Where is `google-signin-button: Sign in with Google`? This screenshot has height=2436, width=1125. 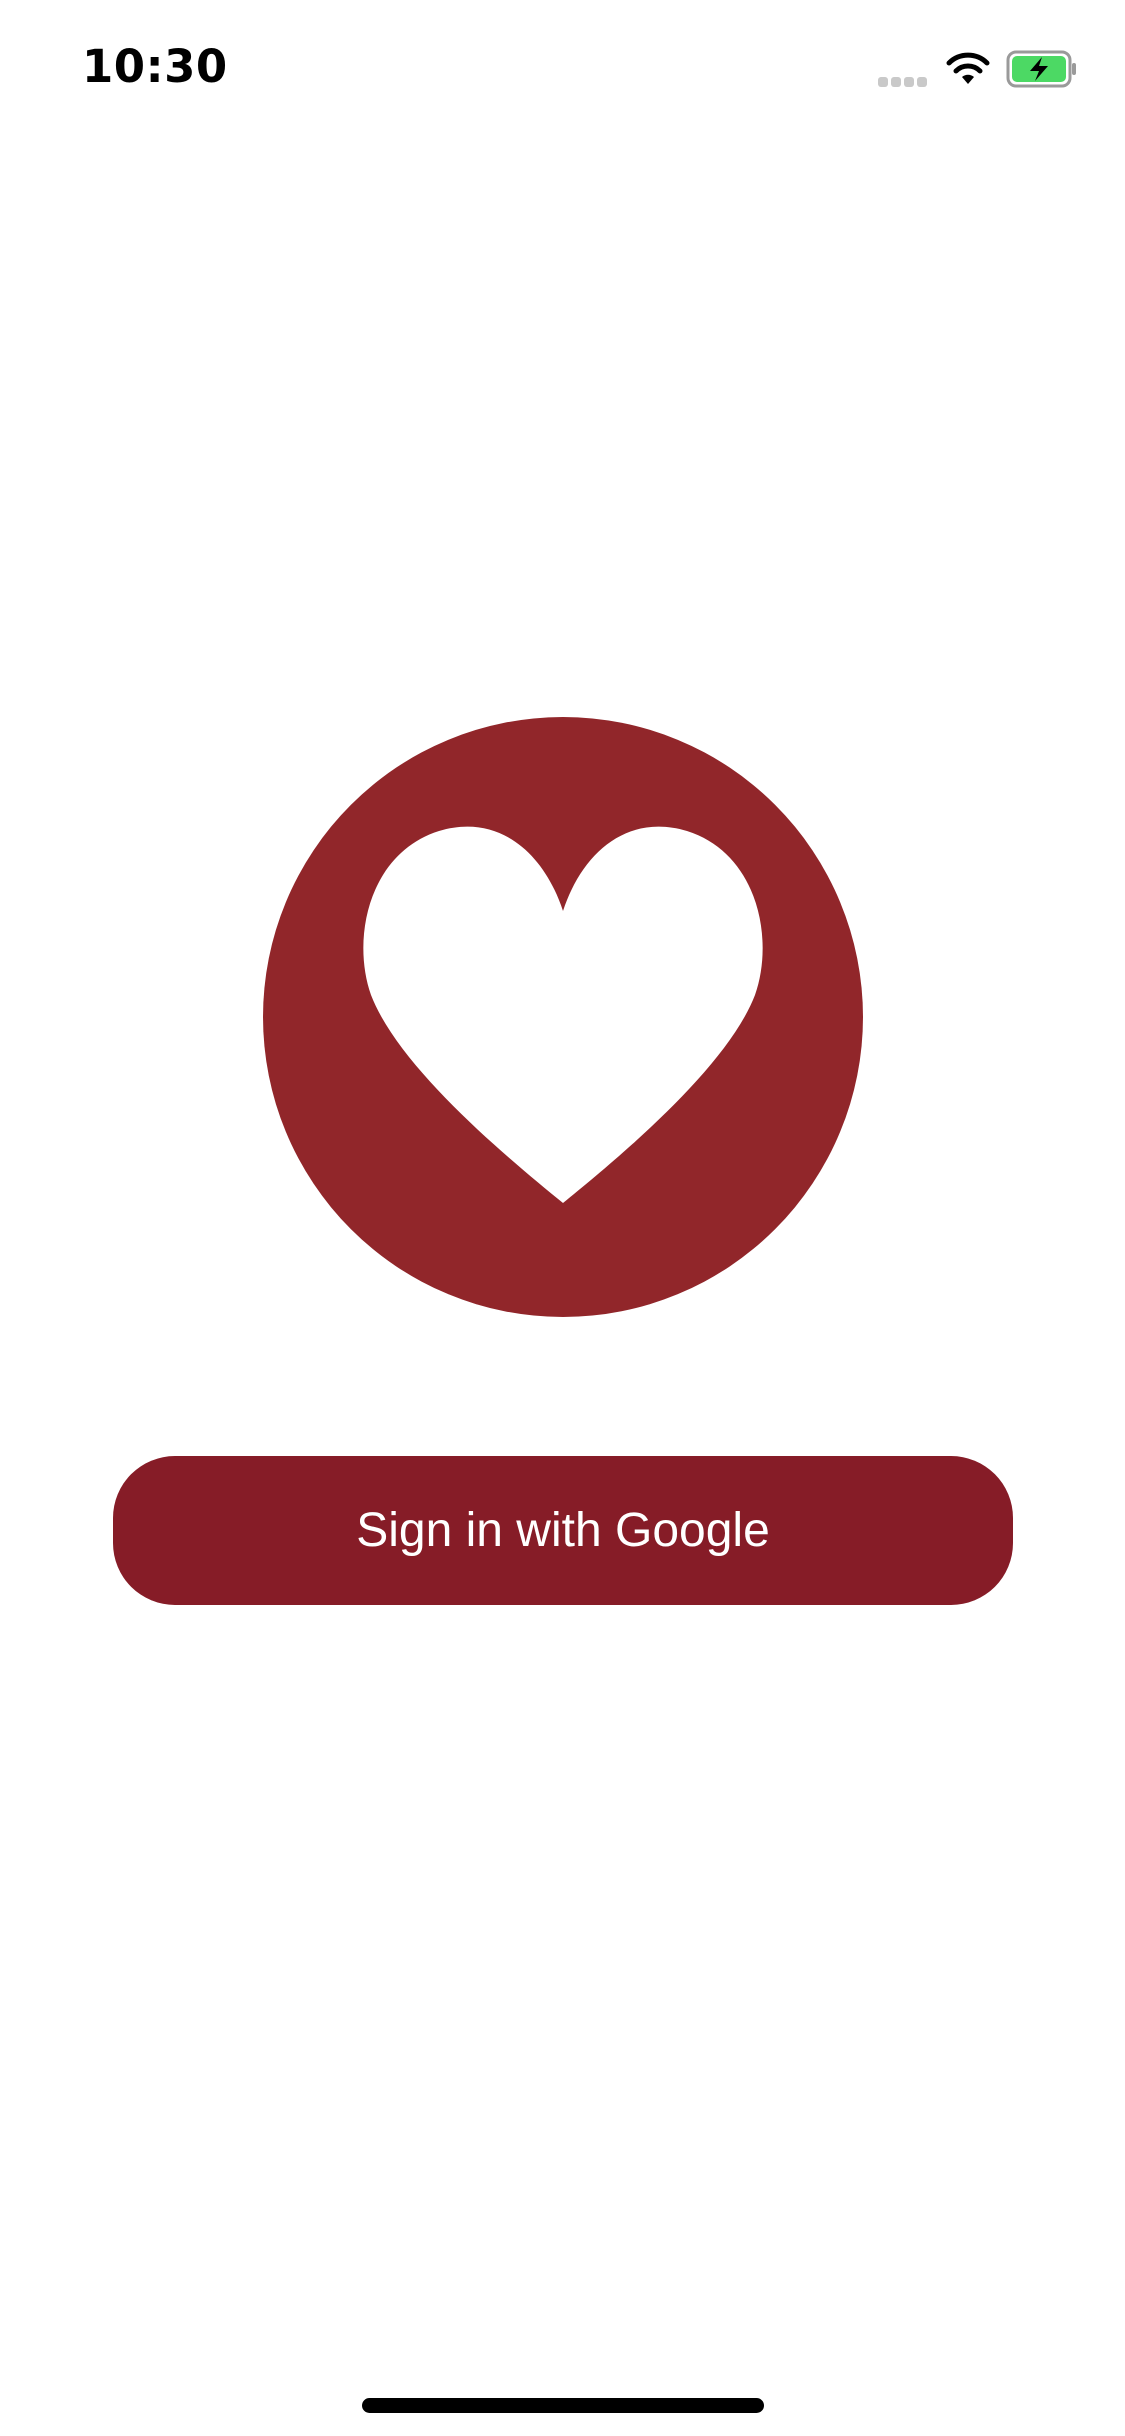 google-signin-button: Sign in with Google is located at coordinates (563, 1530).